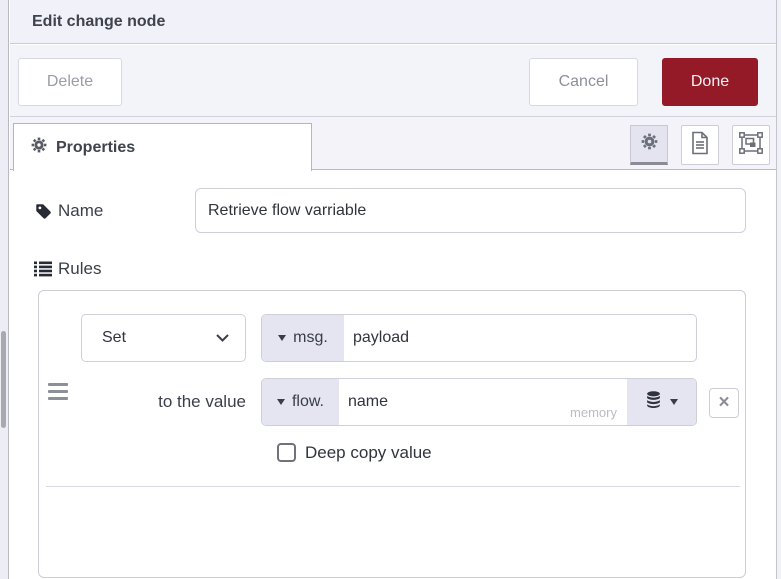  Describe the element at coordinates (393, 22) in the screenshot. I see `dialog-header: Edit change node` at that location.